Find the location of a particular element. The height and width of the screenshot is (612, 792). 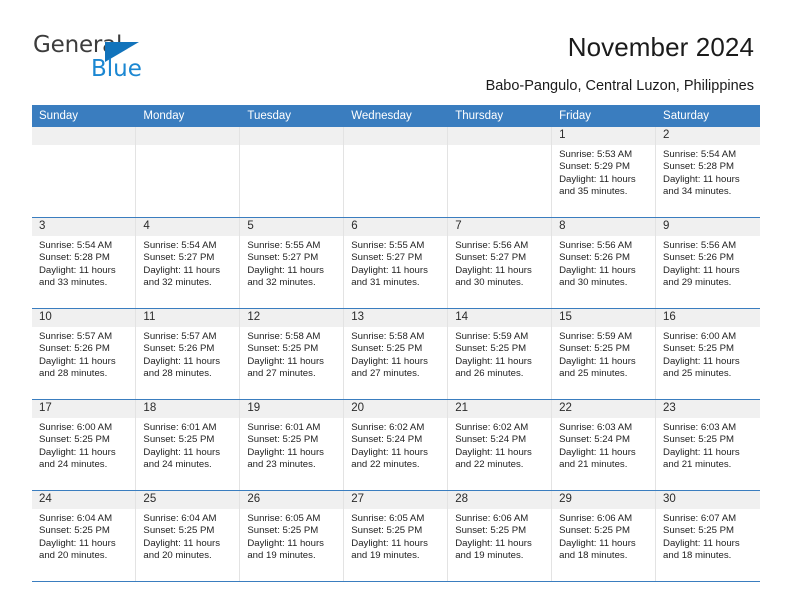

sunrise-text: Sunrise: 5:59 AM is located at coordinates (596, 336).